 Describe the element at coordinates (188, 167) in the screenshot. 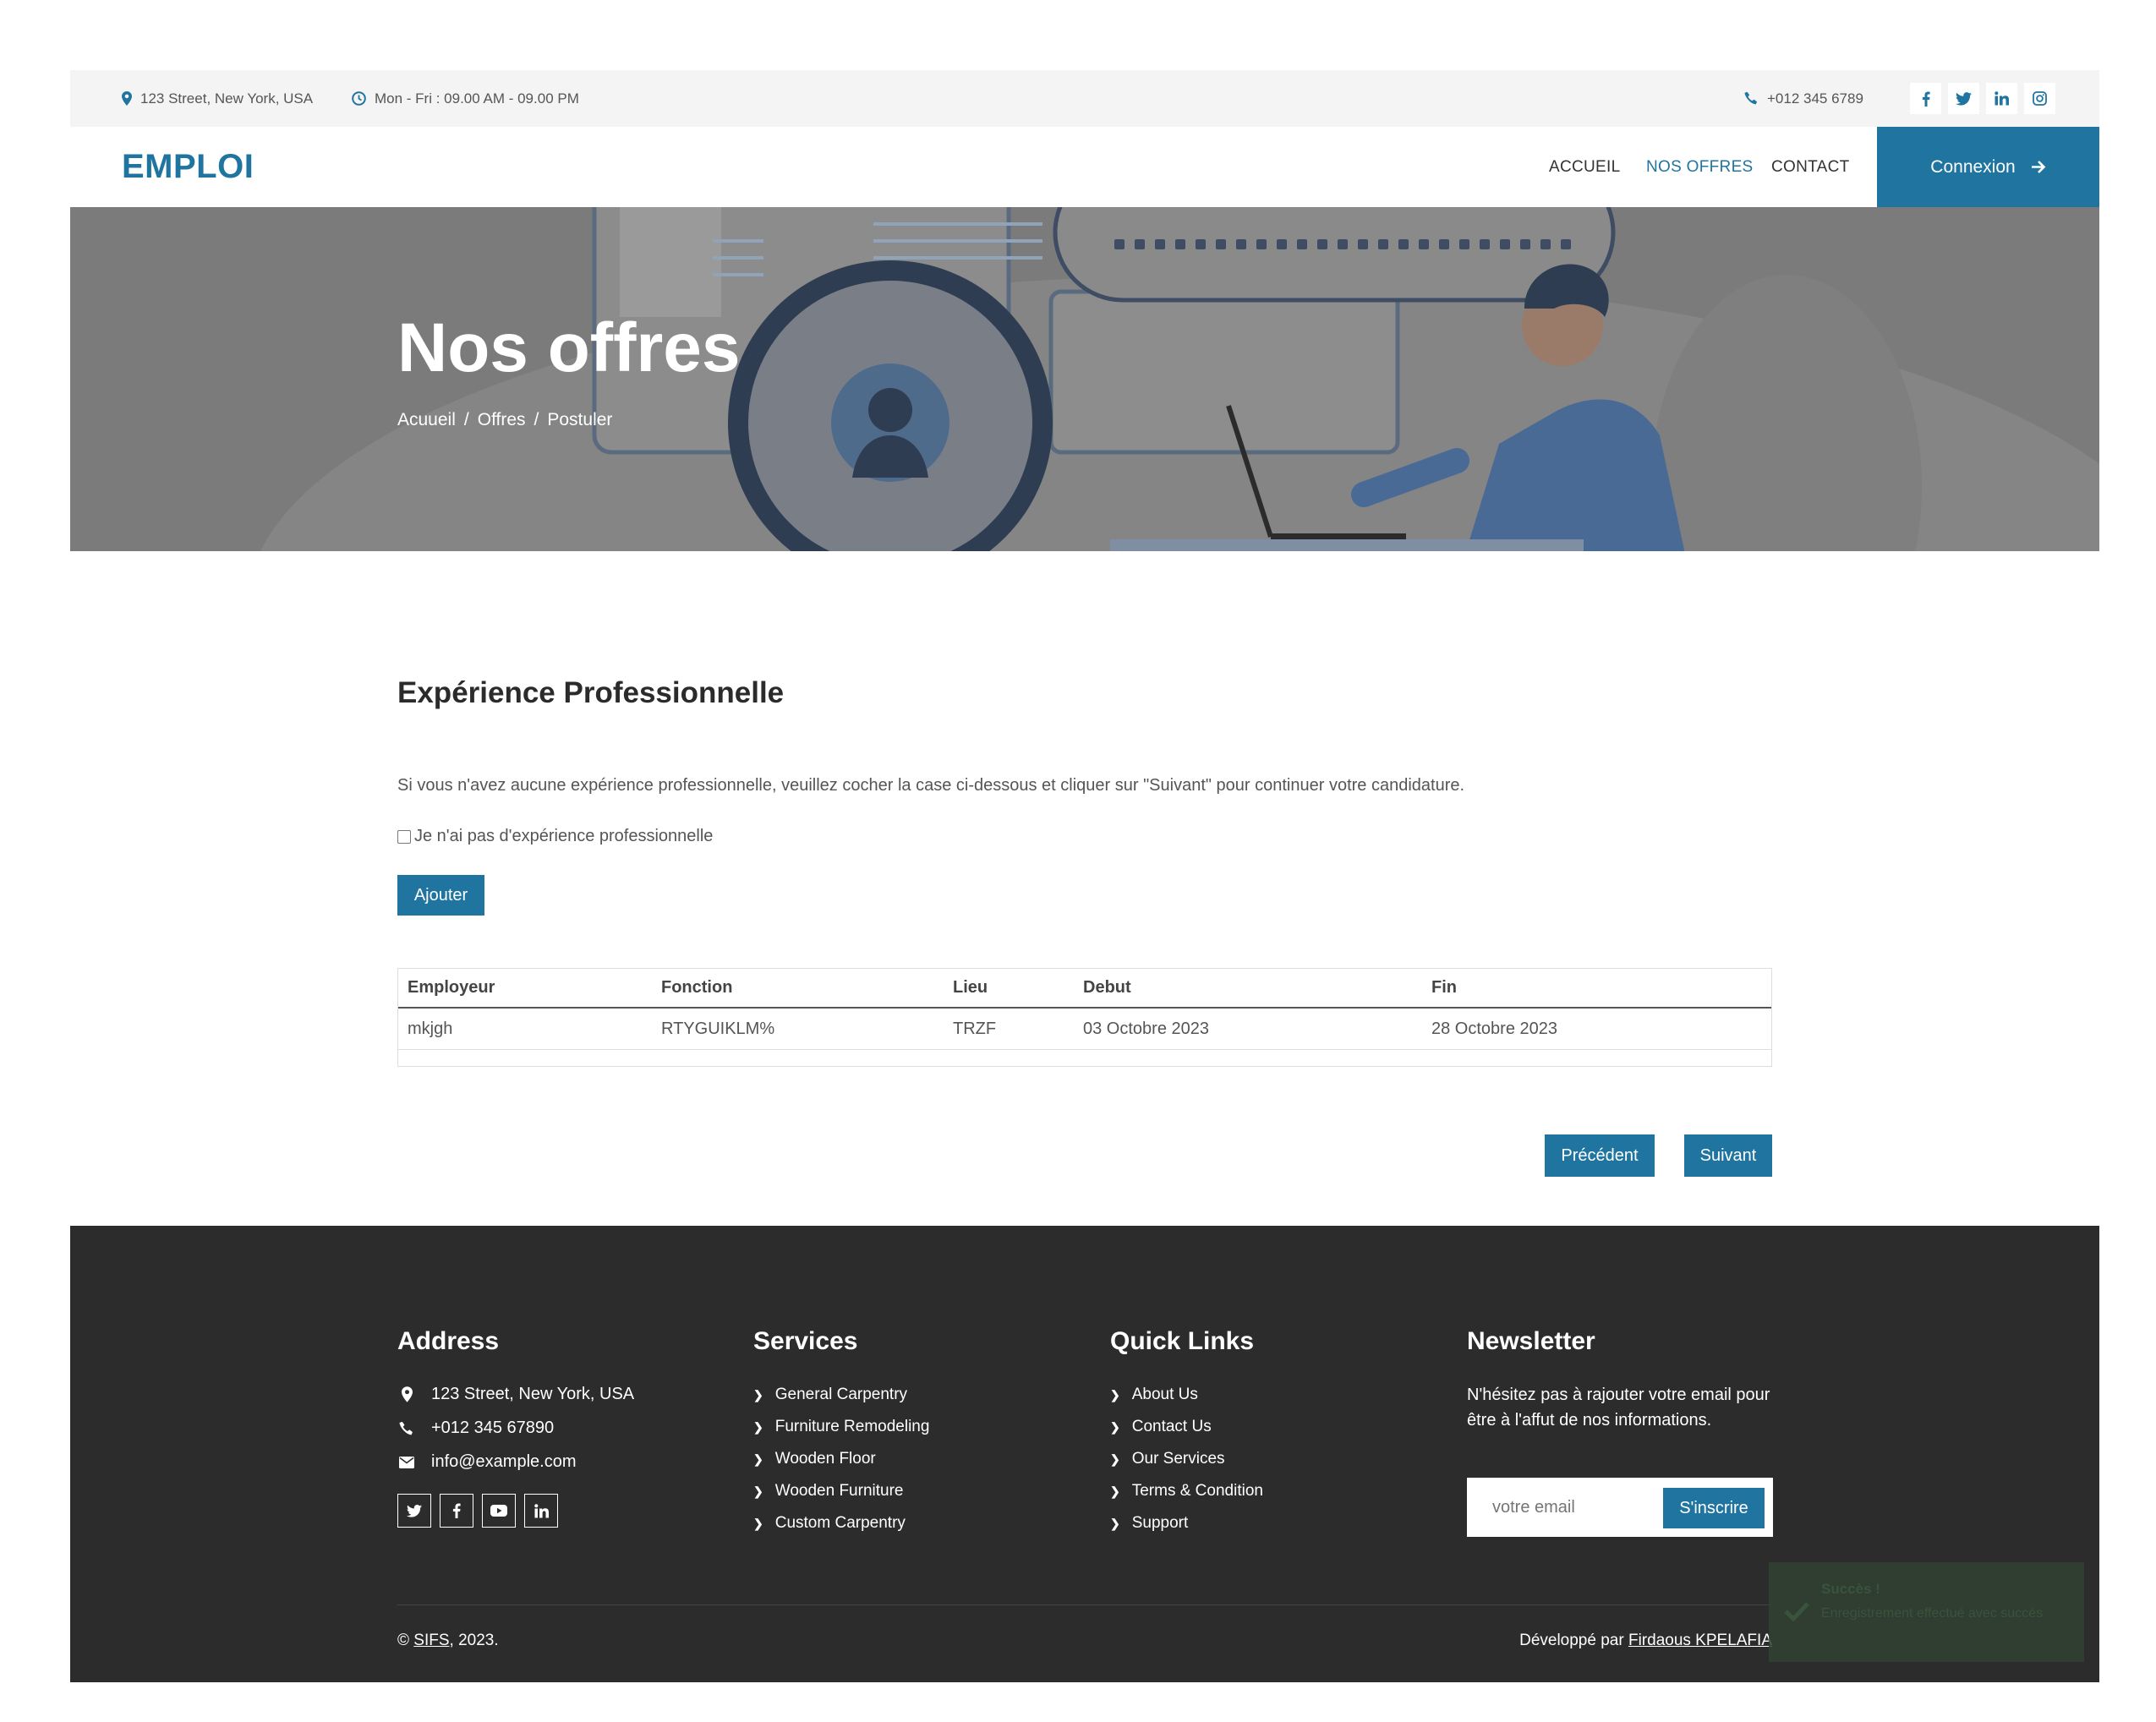

I see `brand-logo: EMPLOI` at that location.